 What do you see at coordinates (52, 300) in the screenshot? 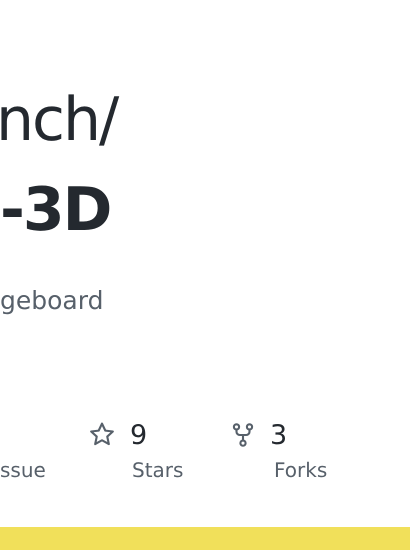
I see `repo-description: geboard` at bounding box center [52, 300].